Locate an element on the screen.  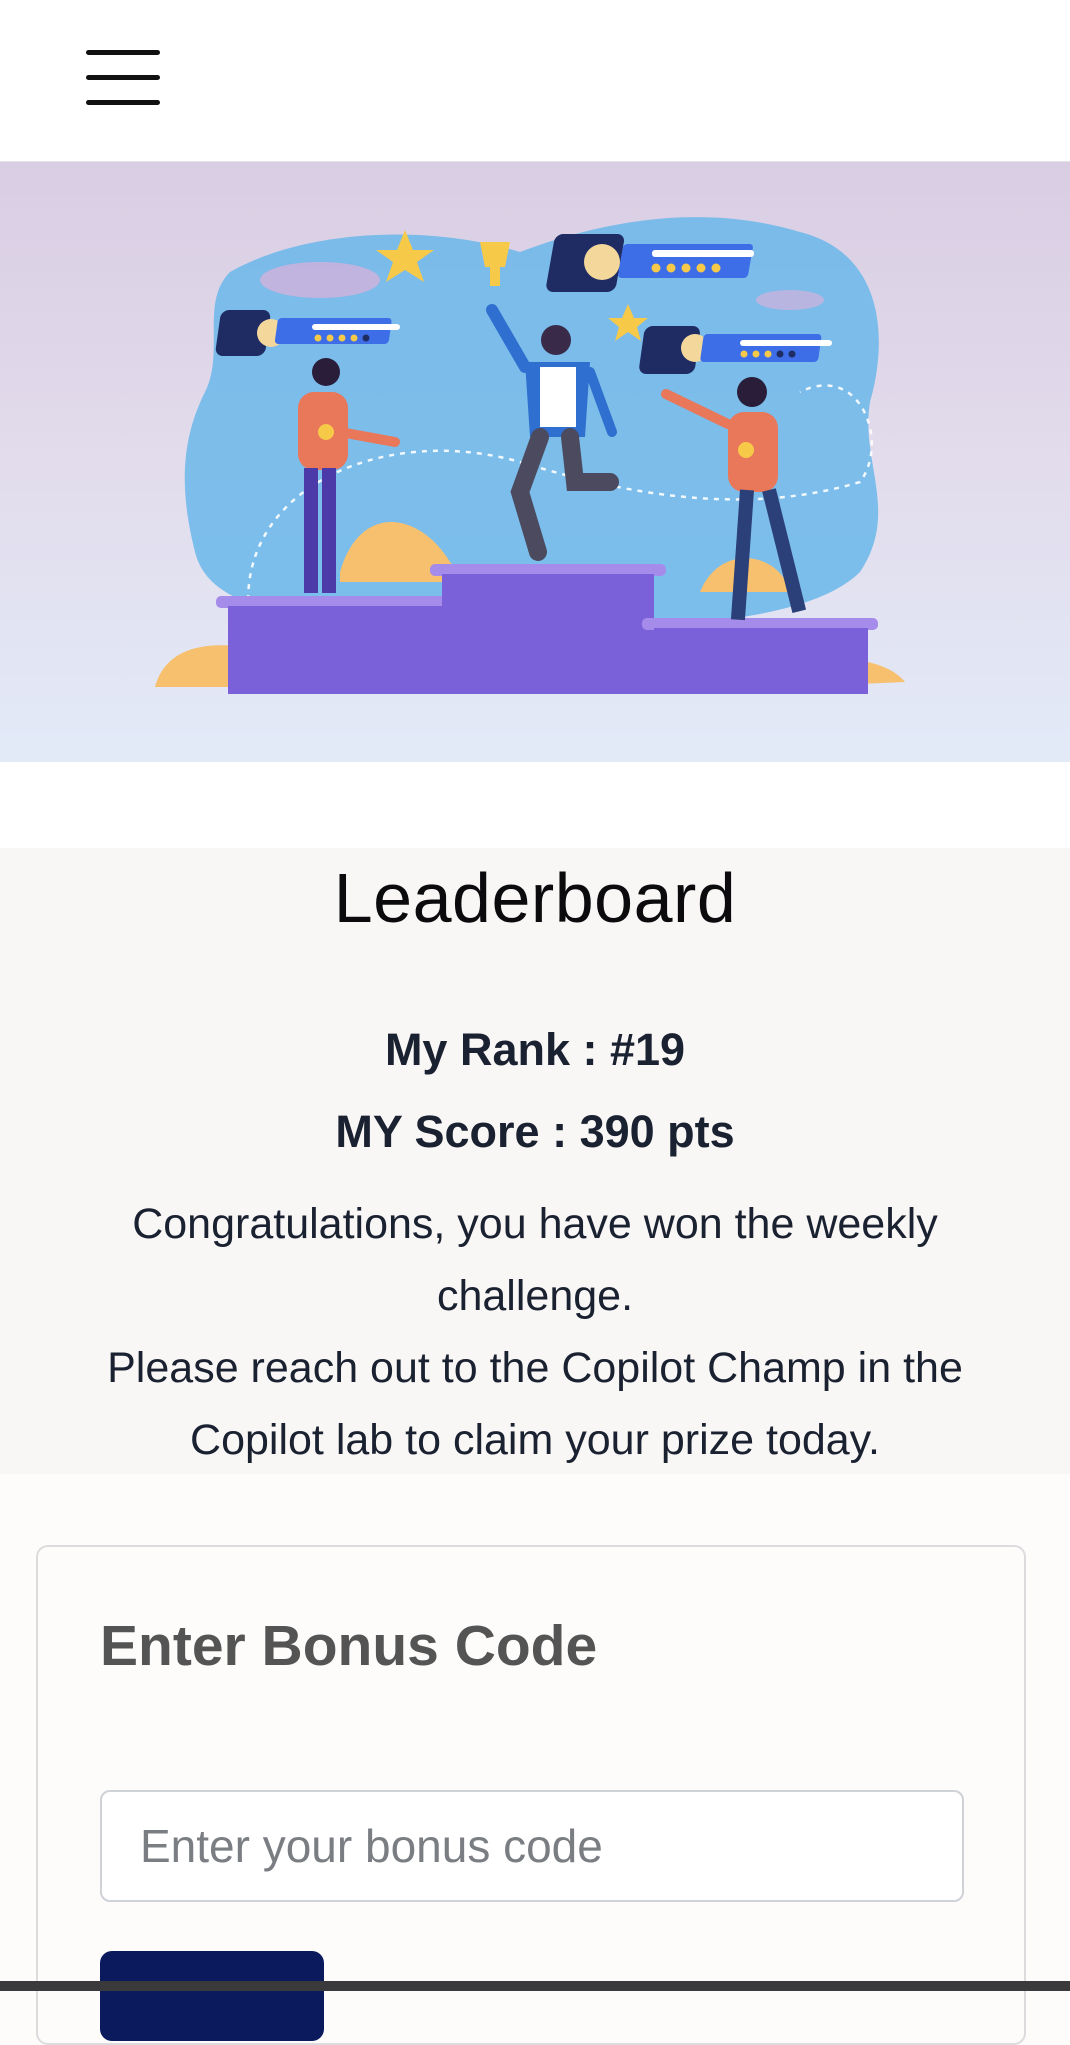
my-rank: My Rank : #19 is located at coordinates (535, 1049).